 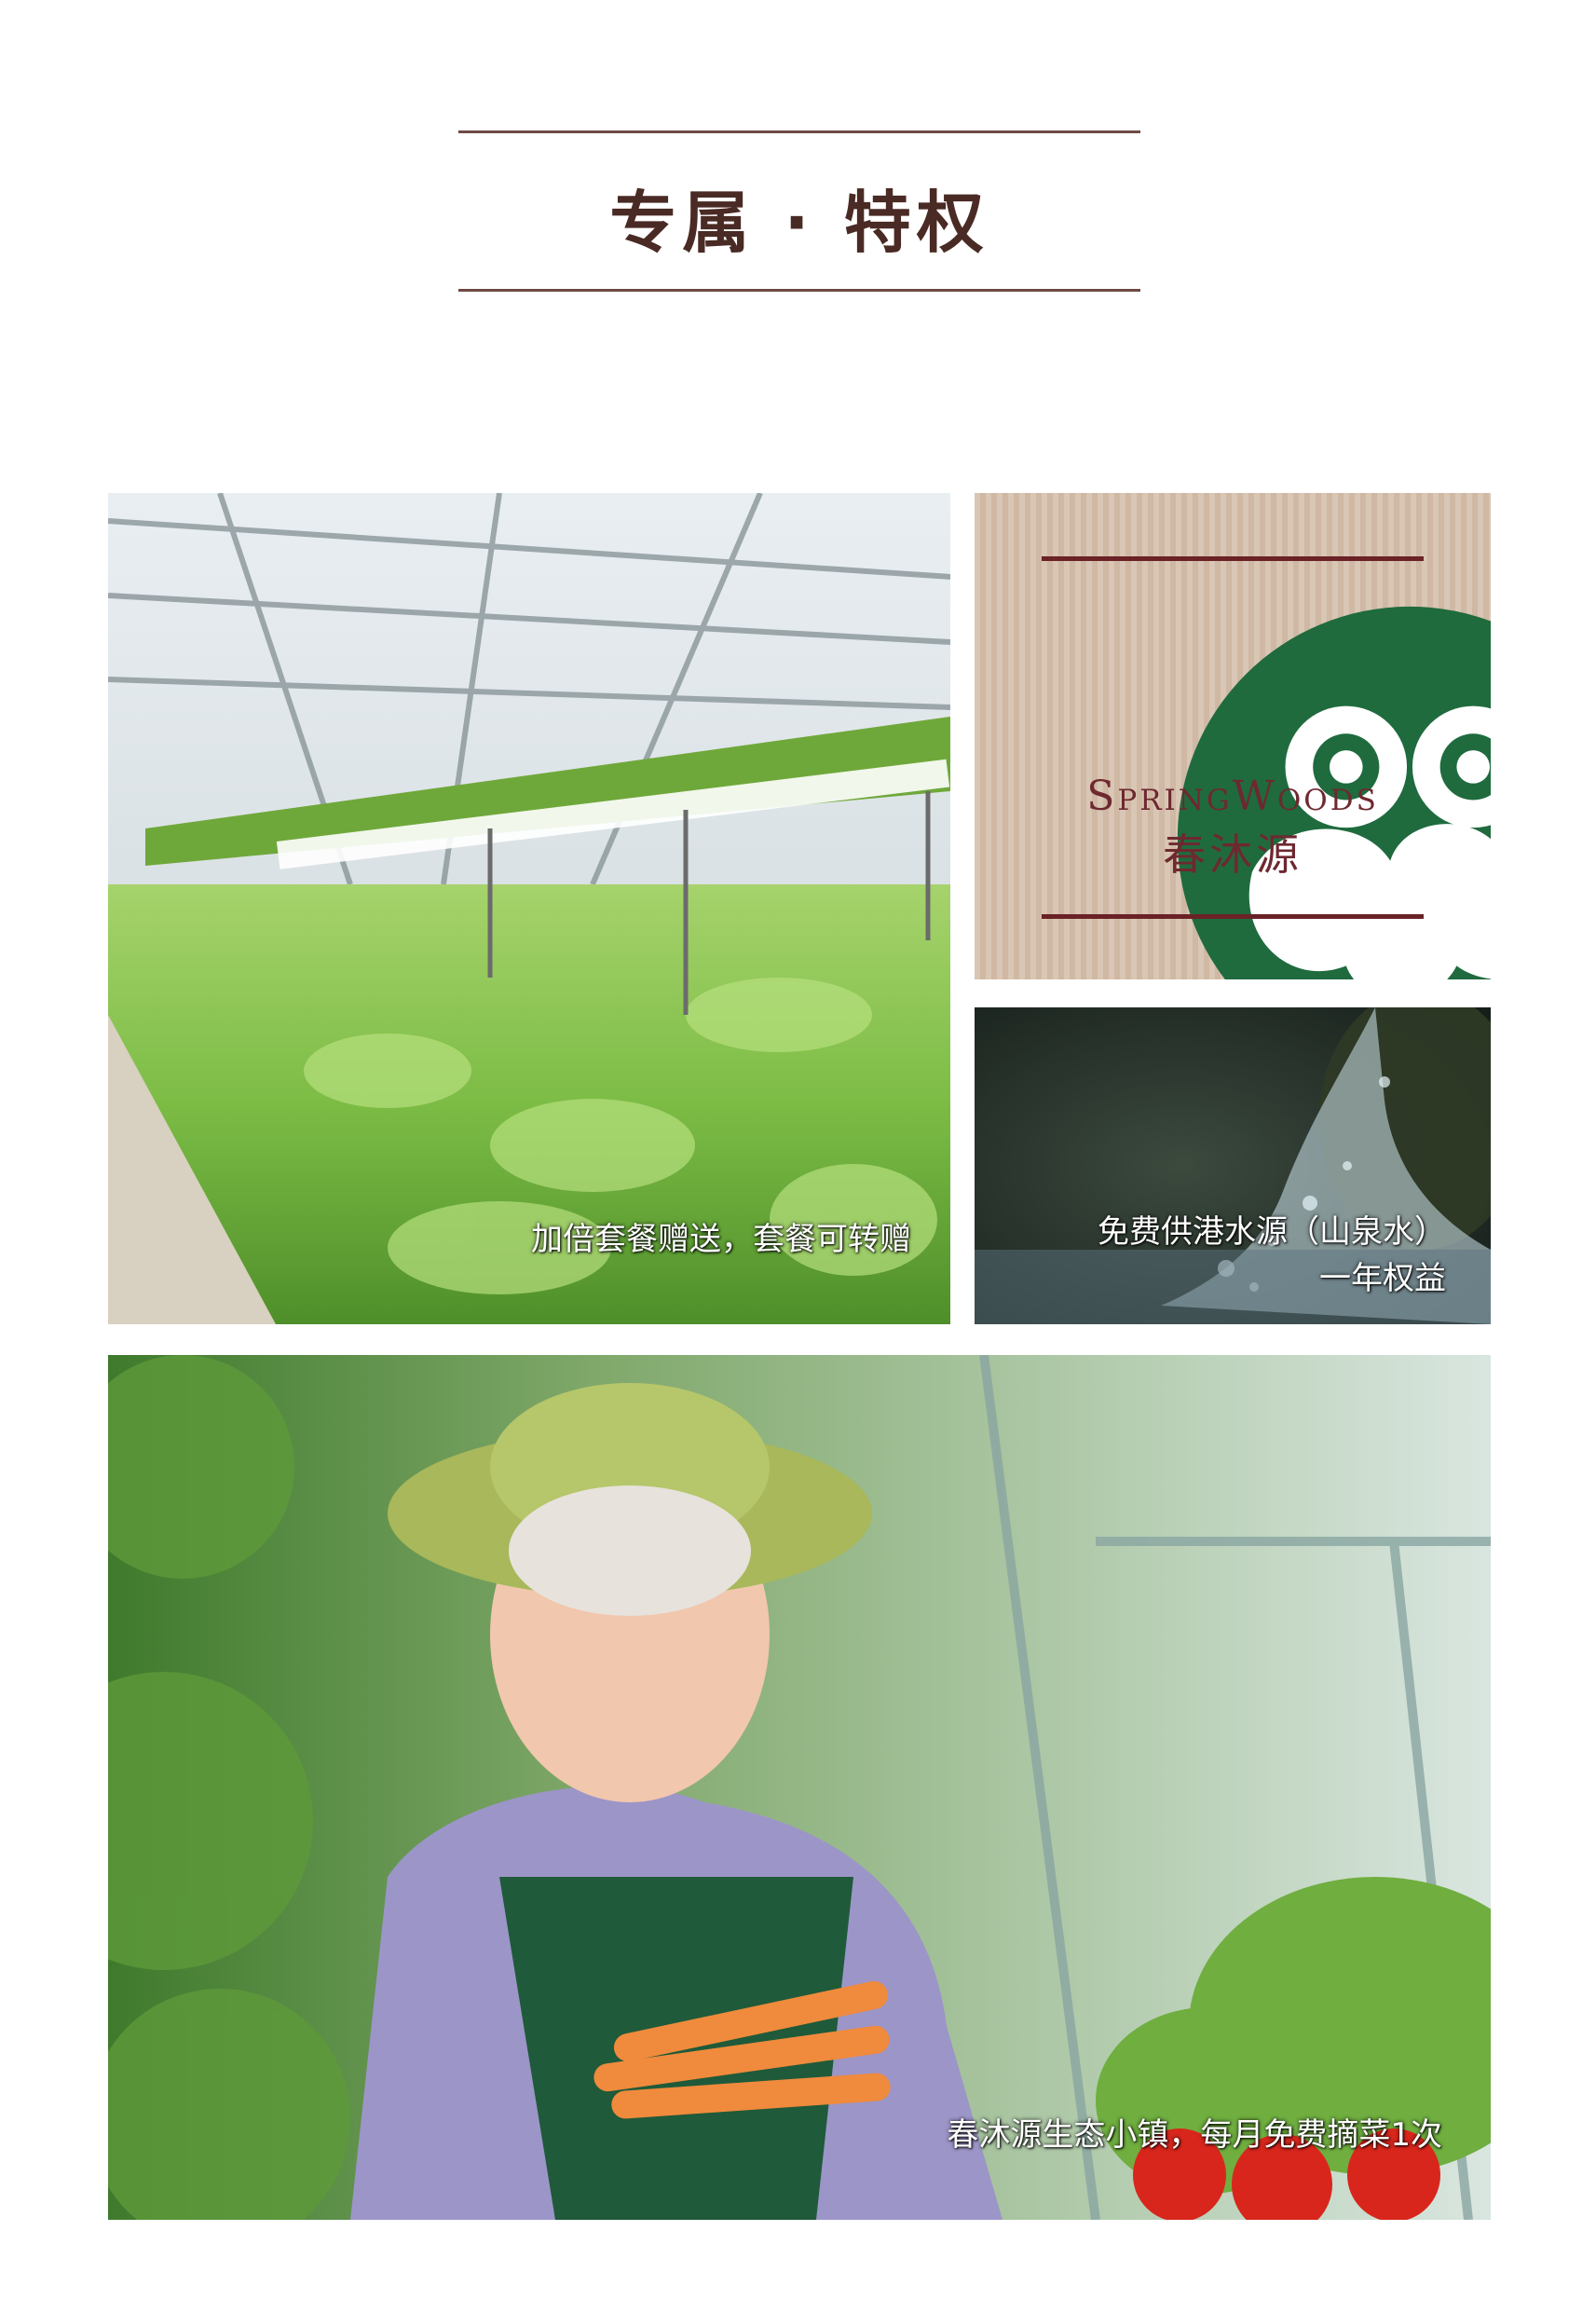 What do you see at coordinates (1233, 558) in the screenshot?
I see `brand-top-rule` at bounding box center [1233, 558].